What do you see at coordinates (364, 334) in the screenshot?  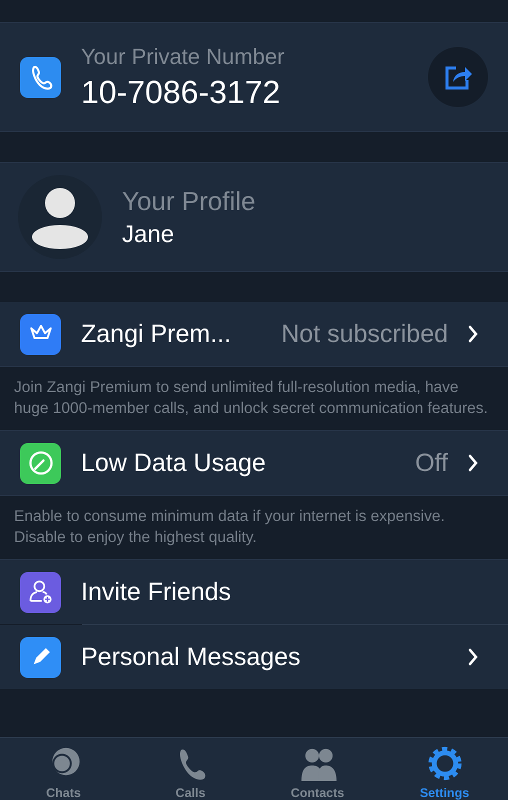 I see `row-value: Not subscribed` at bounding box center [364, 334].